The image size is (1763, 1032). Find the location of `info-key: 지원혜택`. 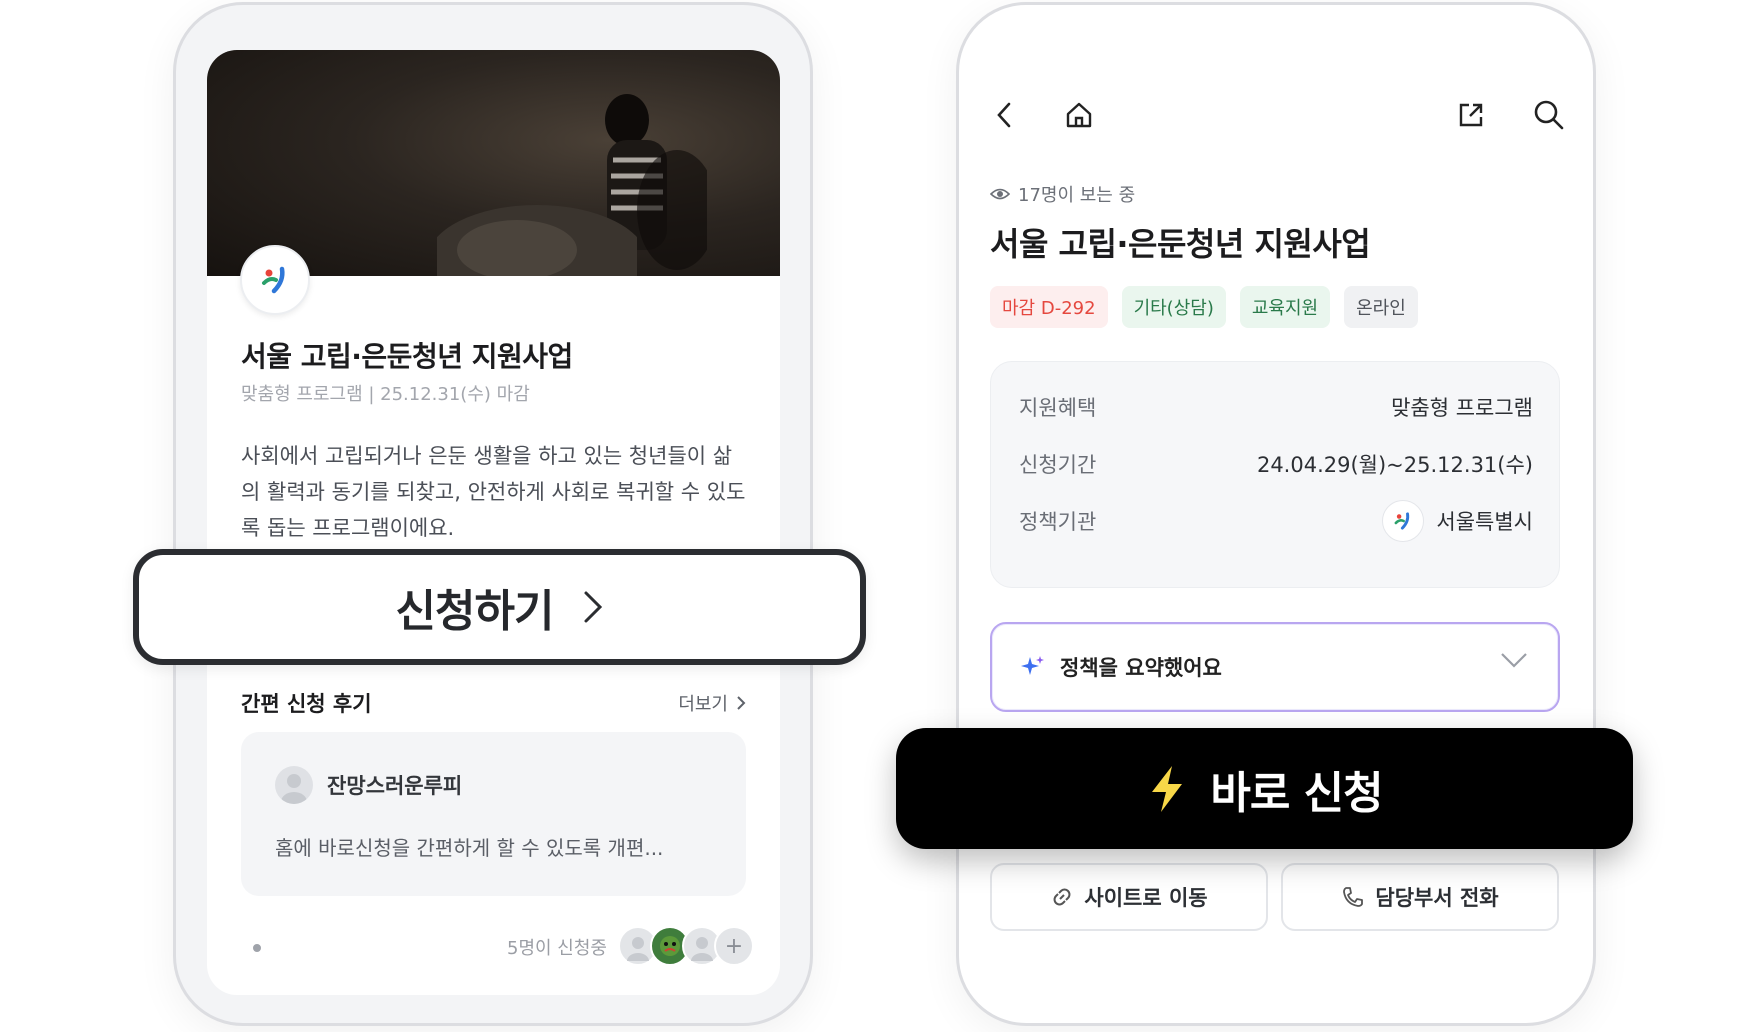

info-key: 지원혜택 is located at coordinates (1058, 408).